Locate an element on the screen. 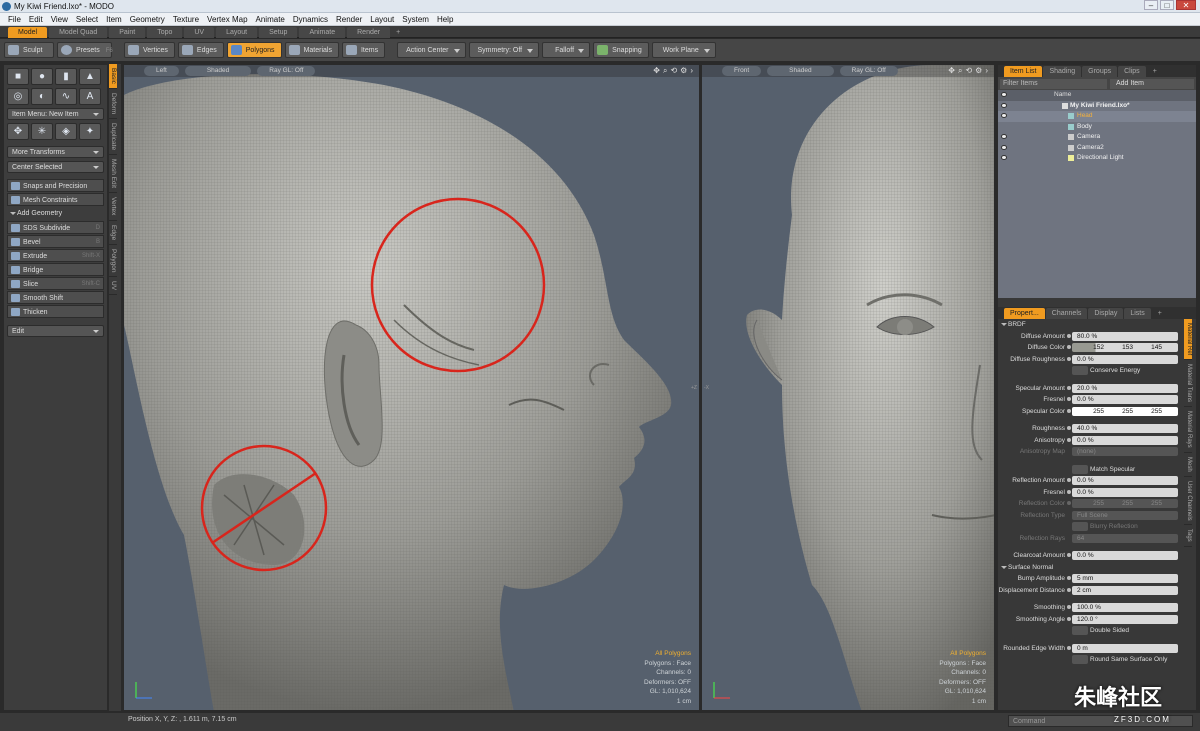 This screenshot has width=1200, height=731. menu-texture: Texture is located at coordinates (186, 19).